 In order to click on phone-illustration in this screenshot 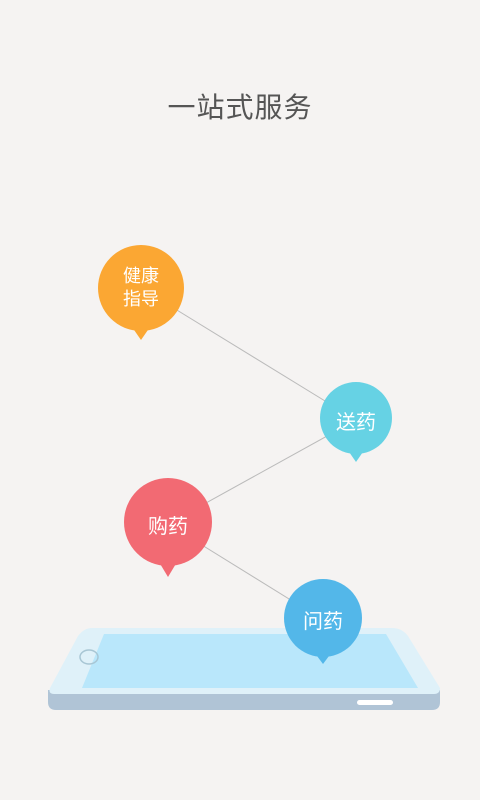, I will do `click(244, 669)`.